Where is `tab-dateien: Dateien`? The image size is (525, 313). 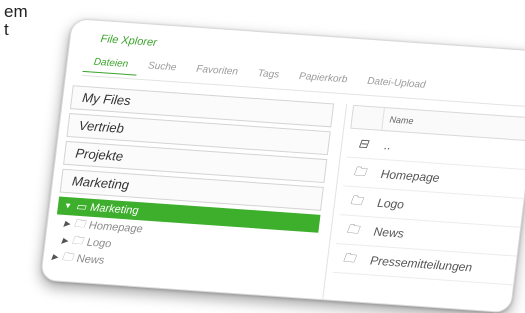
tab-dateien: Dateien is located at coordinates (110, 65).